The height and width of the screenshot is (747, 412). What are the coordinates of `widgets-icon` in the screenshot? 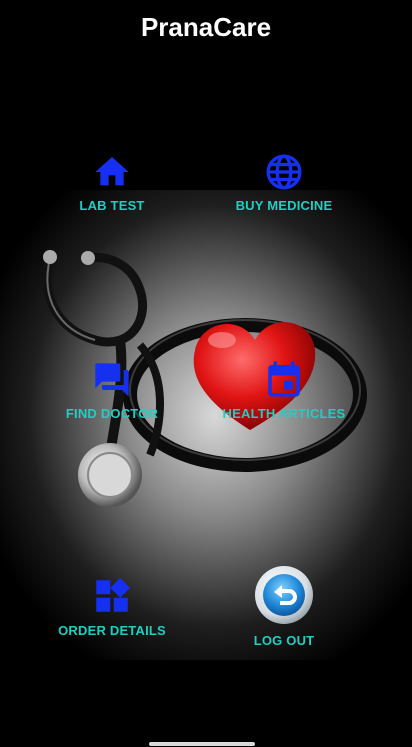 It's located at (113, 594).